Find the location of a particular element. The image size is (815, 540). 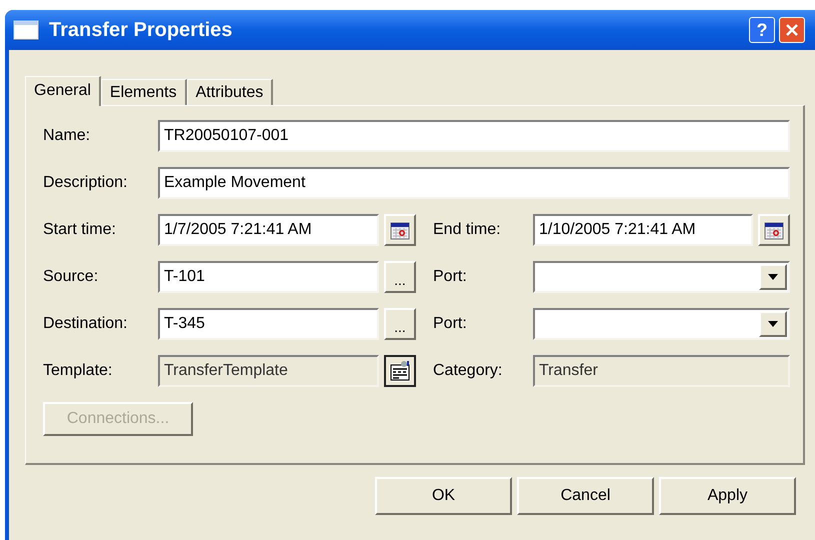

field-label: End time: is located at coordinates (467, 230).